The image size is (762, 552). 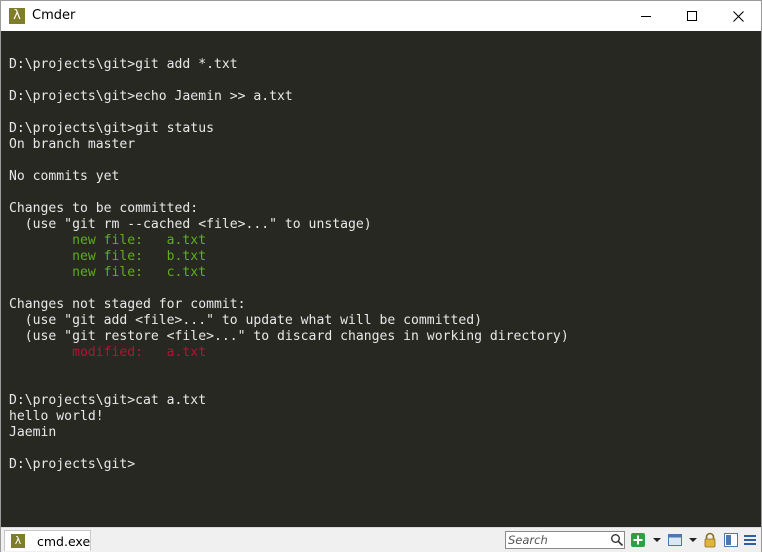 What do you see at coordinates (104, 208) in the screenshot?
I see `console-line: Changes to be committed:` at bounding box center [104, 208].